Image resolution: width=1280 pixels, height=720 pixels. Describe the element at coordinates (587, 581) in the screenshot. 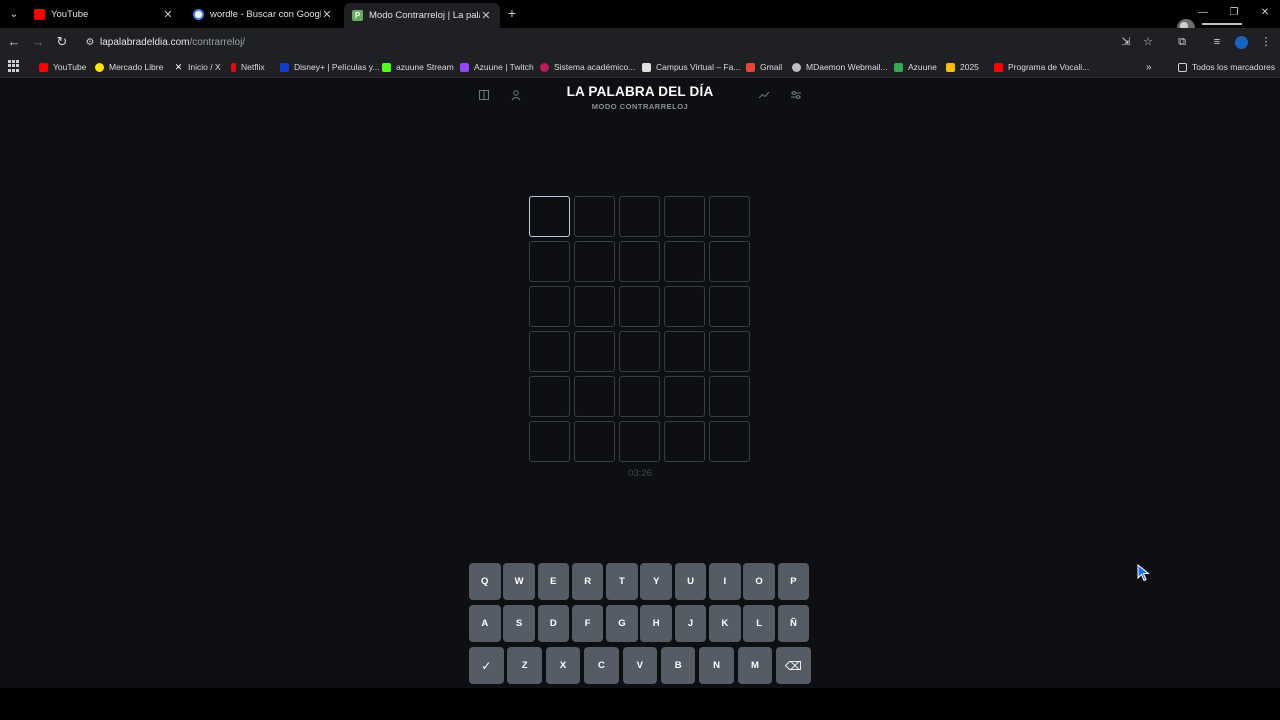

I see `key-r: R` at that location.